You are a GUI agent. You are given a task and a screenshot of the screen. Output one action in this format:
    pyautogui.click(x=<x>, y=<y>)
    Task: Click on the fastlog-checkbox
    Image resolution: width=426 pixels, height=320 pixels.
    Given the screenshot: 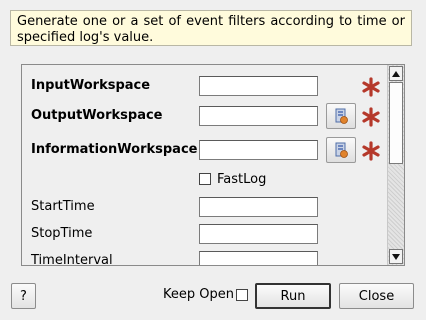 What is the action you would take?
    pyautogui.click(x=205, y=179)
    